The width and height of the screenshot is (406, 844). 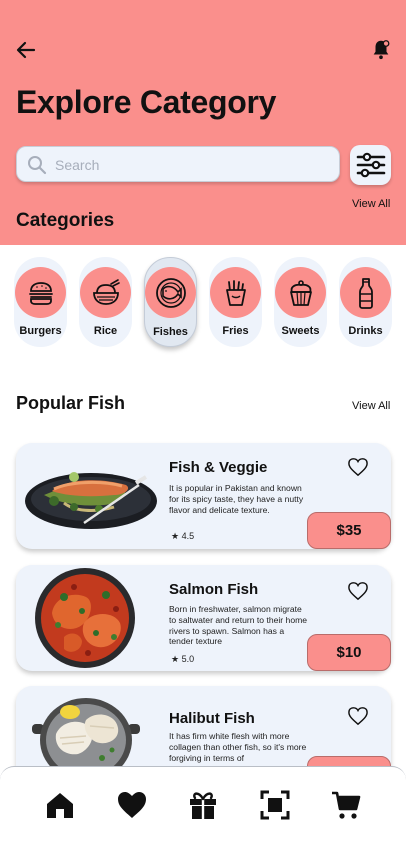 What do you see at coordinates (60, 805) in the screenshot?
I see `home-icon` at bounding box center [60, 805].